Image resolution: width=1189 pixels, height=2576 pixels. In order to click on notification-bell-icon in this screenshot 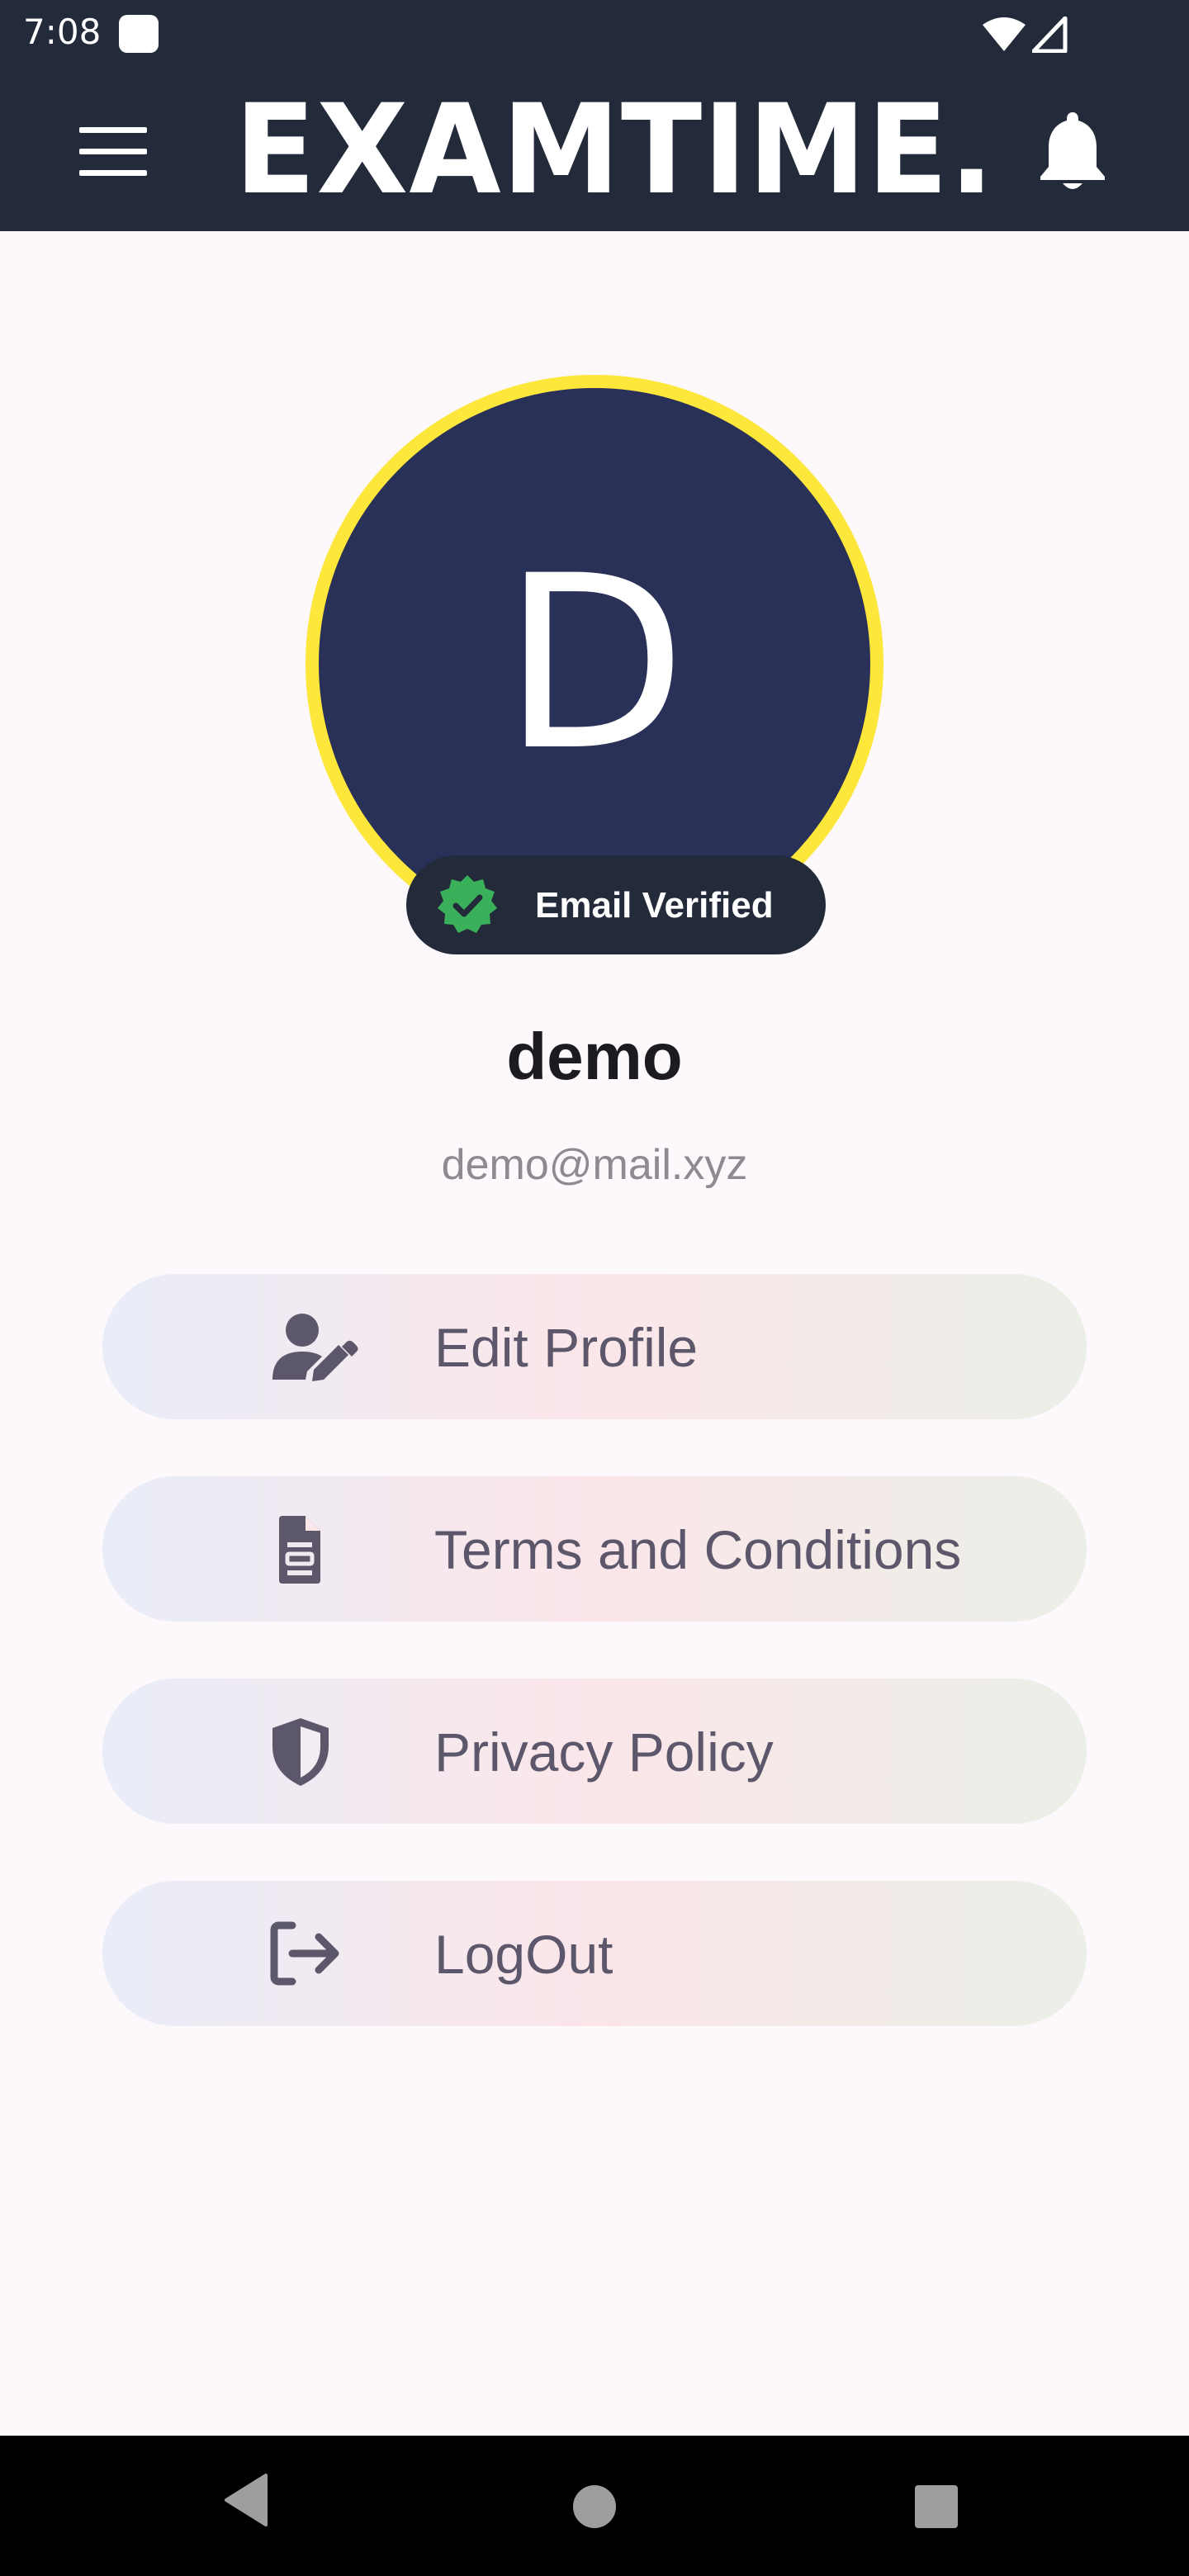, I will do `click(1072, 151)`.